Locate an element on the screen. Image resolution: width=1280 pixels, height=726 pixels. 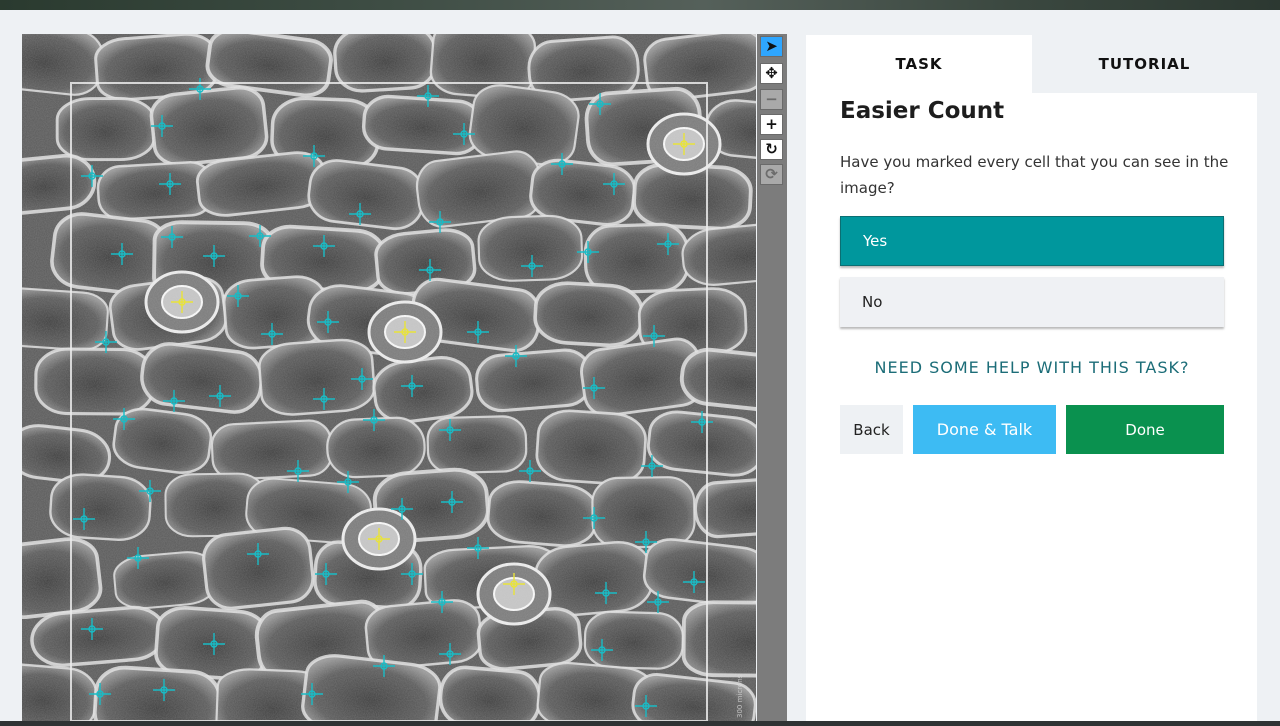
reset-icon: ⟳ is located at coordinates (771, 174).